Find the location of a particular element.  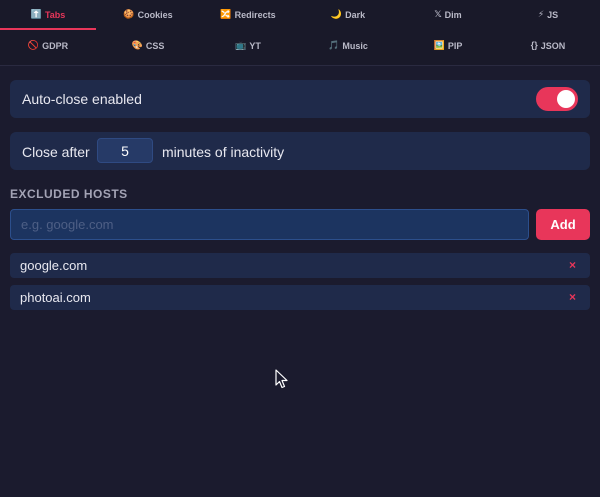

tab-dark: 🌙 Dark is located at coordinates (348, 14).